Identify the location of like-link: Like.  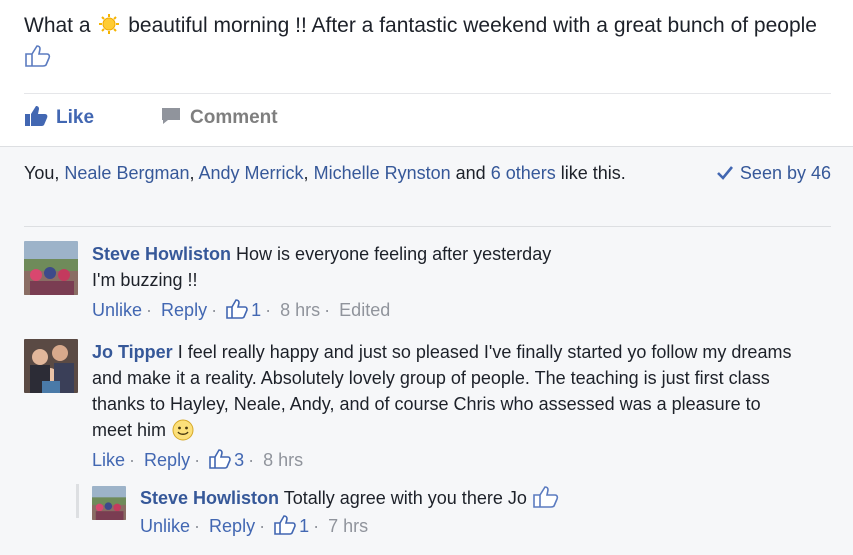
(108, 460).